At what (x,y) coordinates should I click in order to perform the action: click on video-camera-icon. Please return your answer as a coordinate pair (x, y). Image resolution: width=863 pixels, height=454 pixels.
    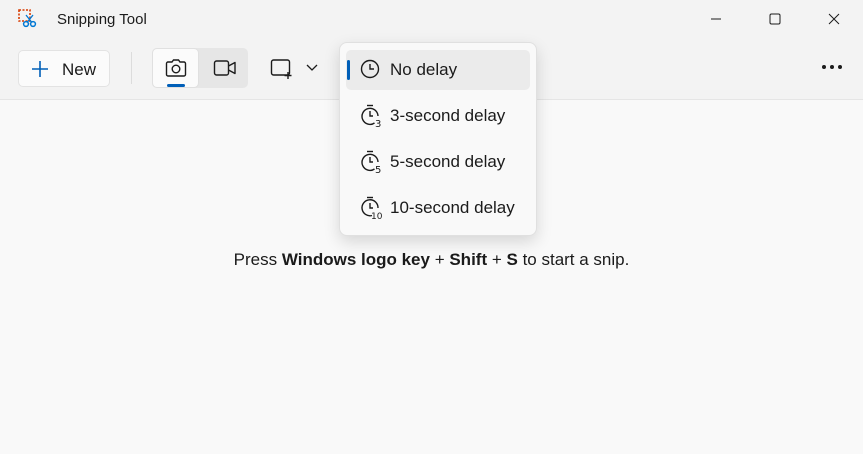
    Looking at the image, I should click on (224, 68).